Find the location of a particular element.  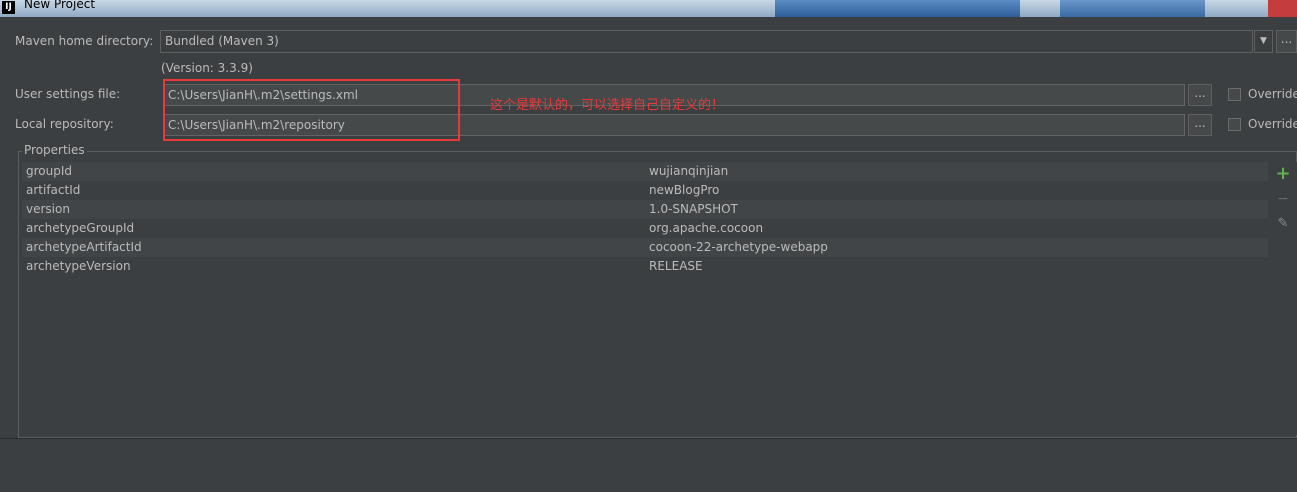

user-settings-label: User settings file: is located at coordinates (68, 94).